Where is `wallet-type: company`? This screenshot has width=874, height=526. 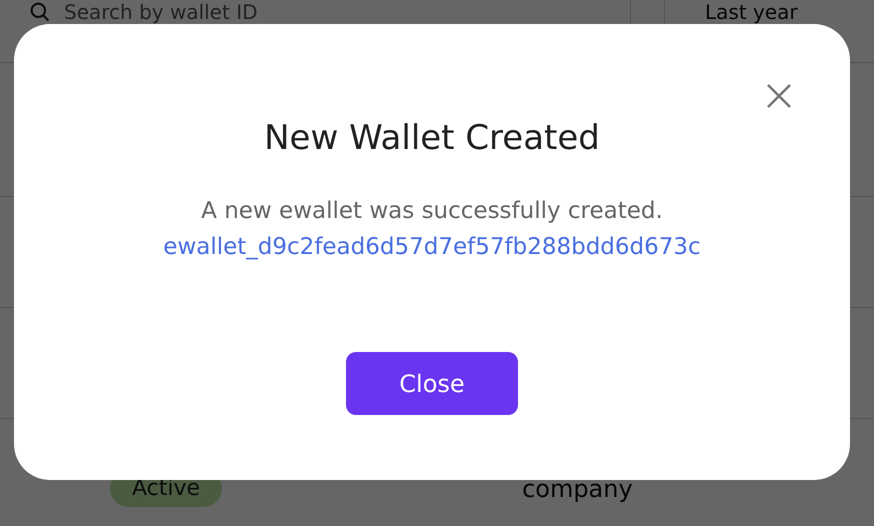
wallet-type: company is located at coordinates (577, 488).